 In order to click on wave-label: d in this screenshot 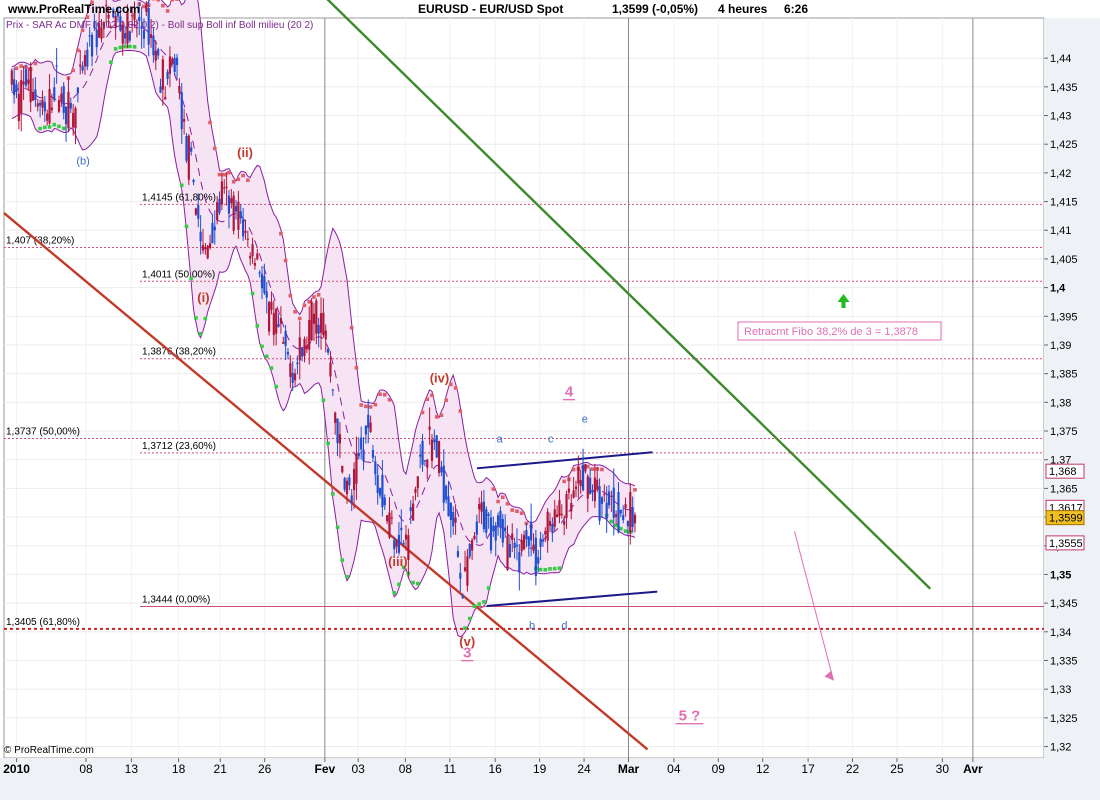, I will do `click(564, 626)`.